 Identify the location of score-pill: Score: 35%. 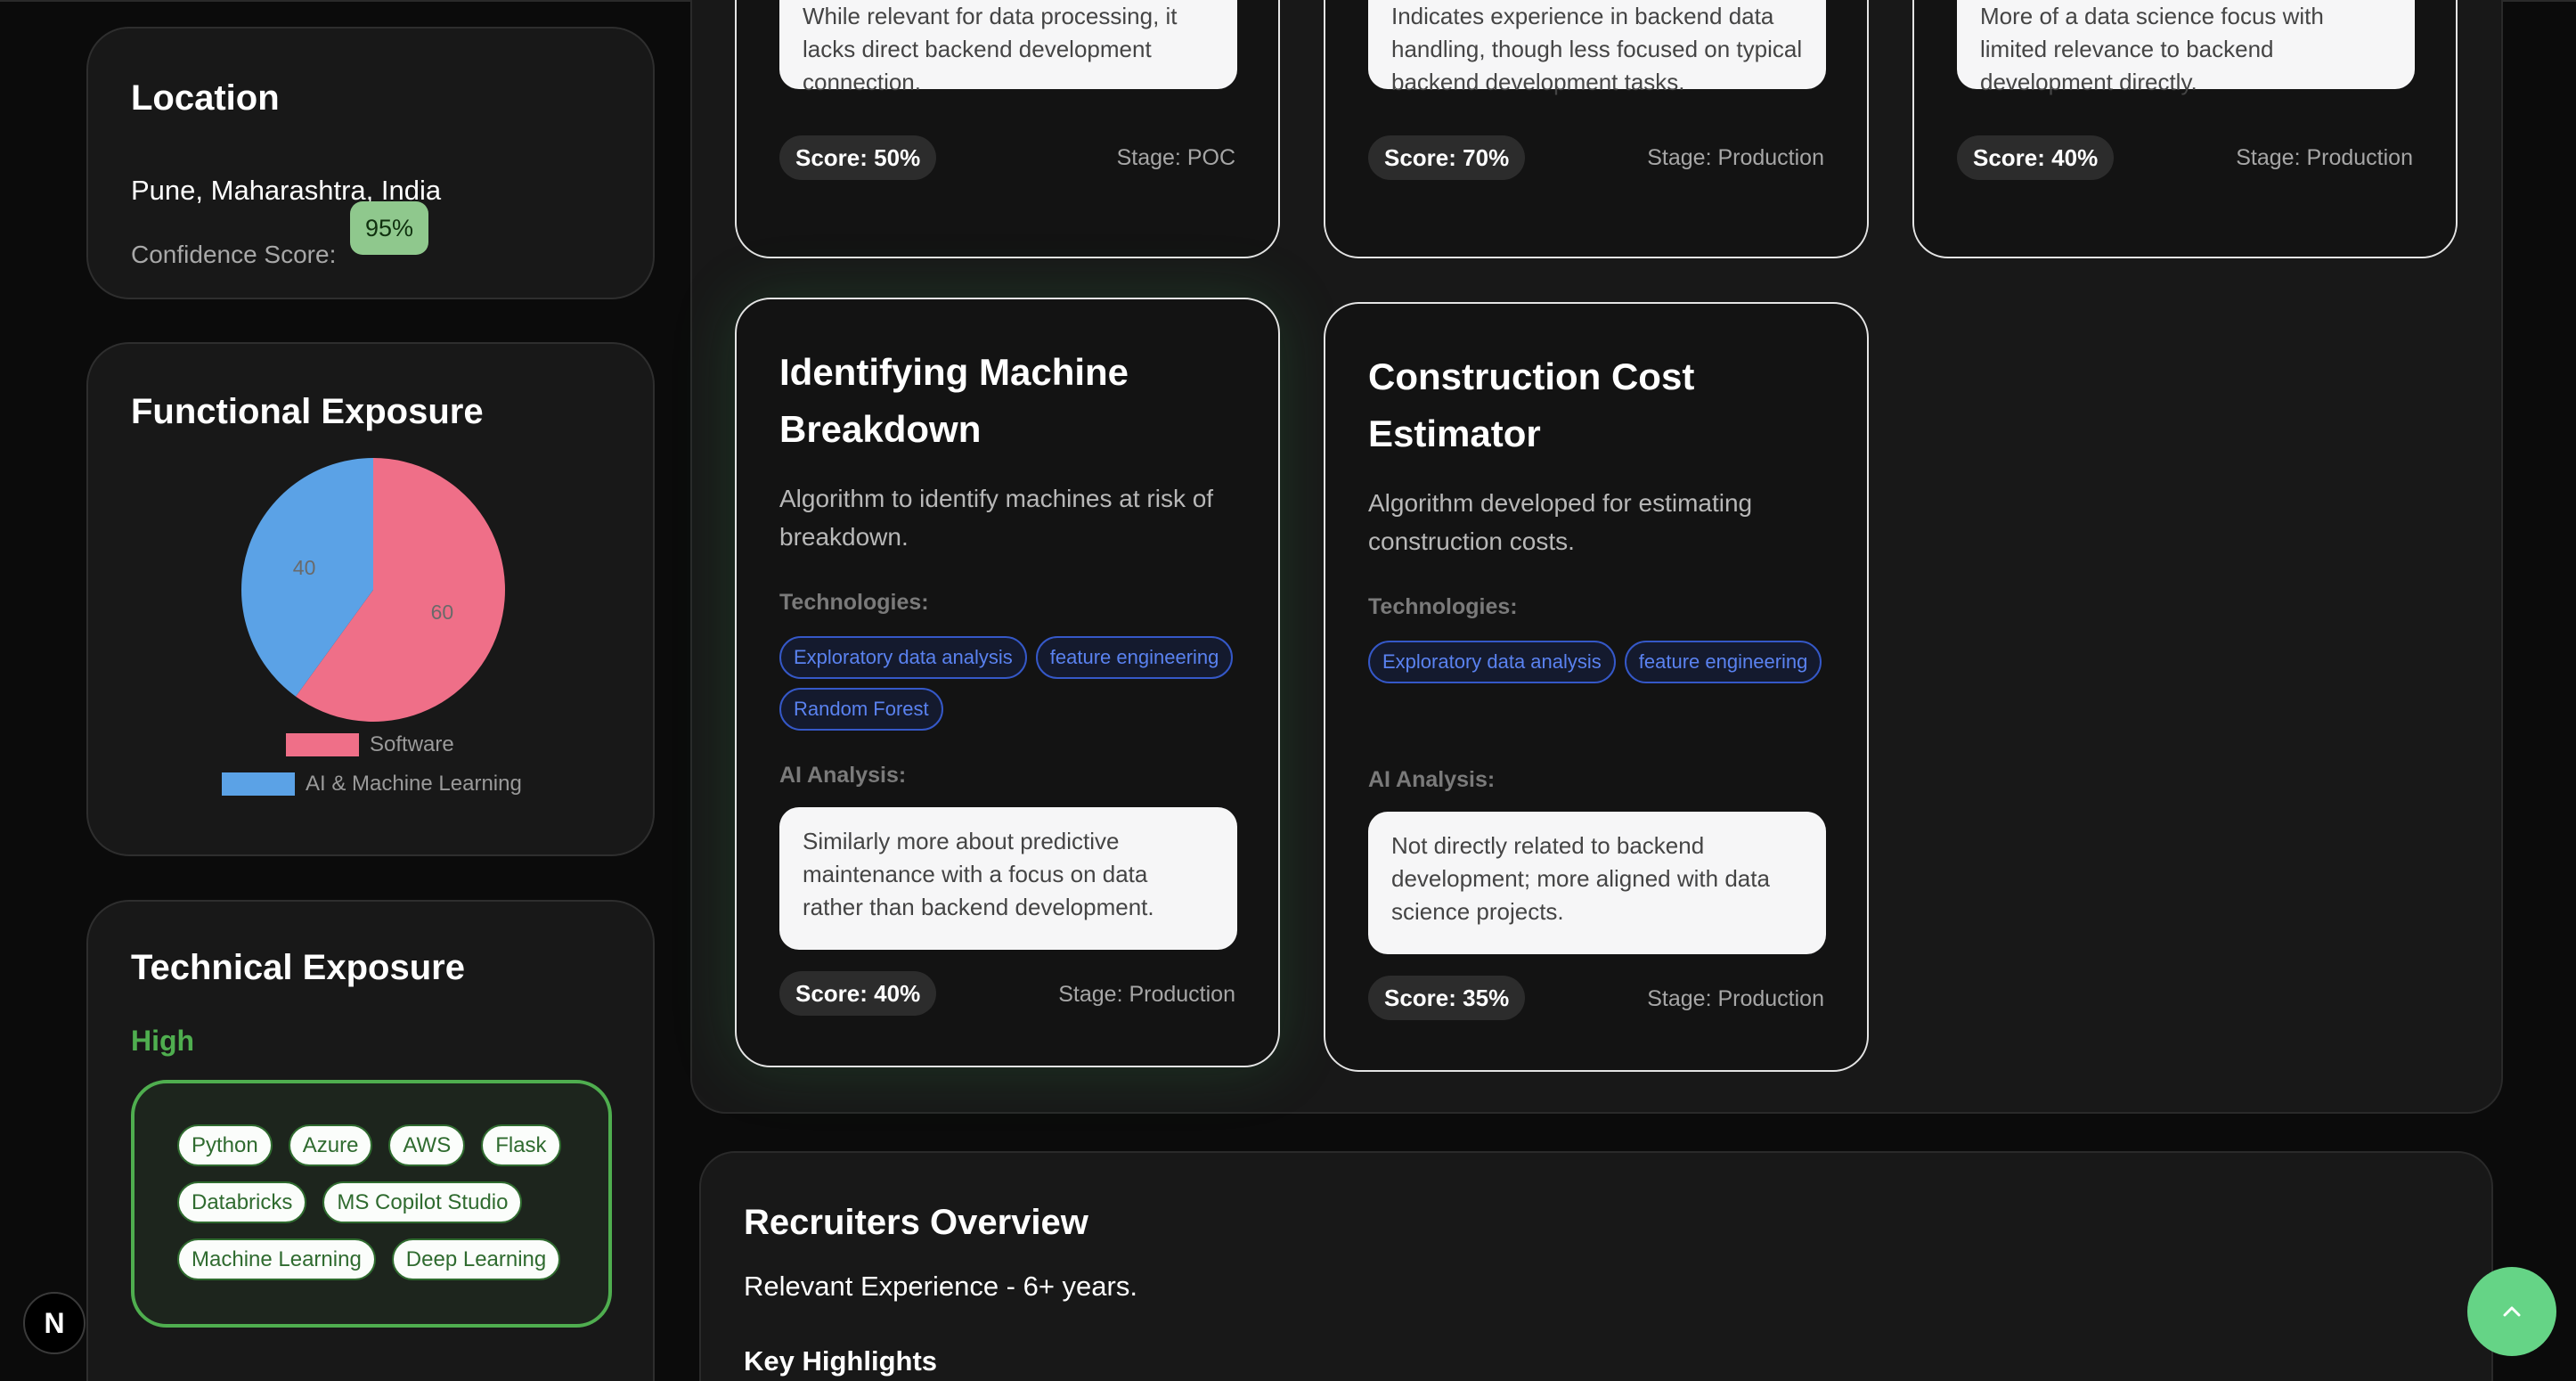
(1447, 998).